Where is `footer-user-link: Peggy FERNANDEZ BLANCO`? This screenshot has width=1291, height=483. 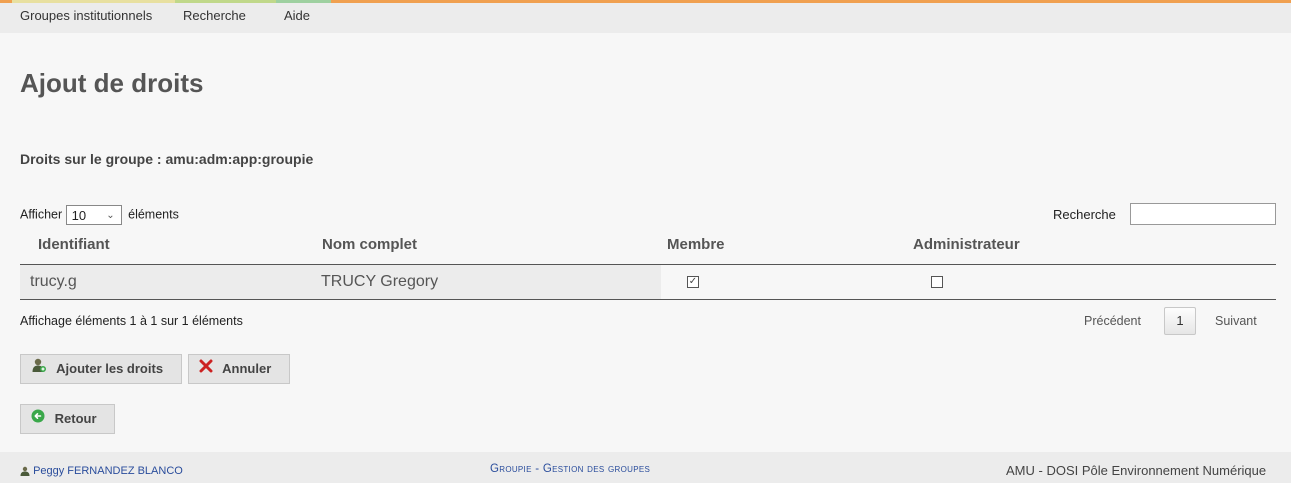
footer-user-link: Peggy FERNANDEZ BLANCO is located at coordinates (101, 471).